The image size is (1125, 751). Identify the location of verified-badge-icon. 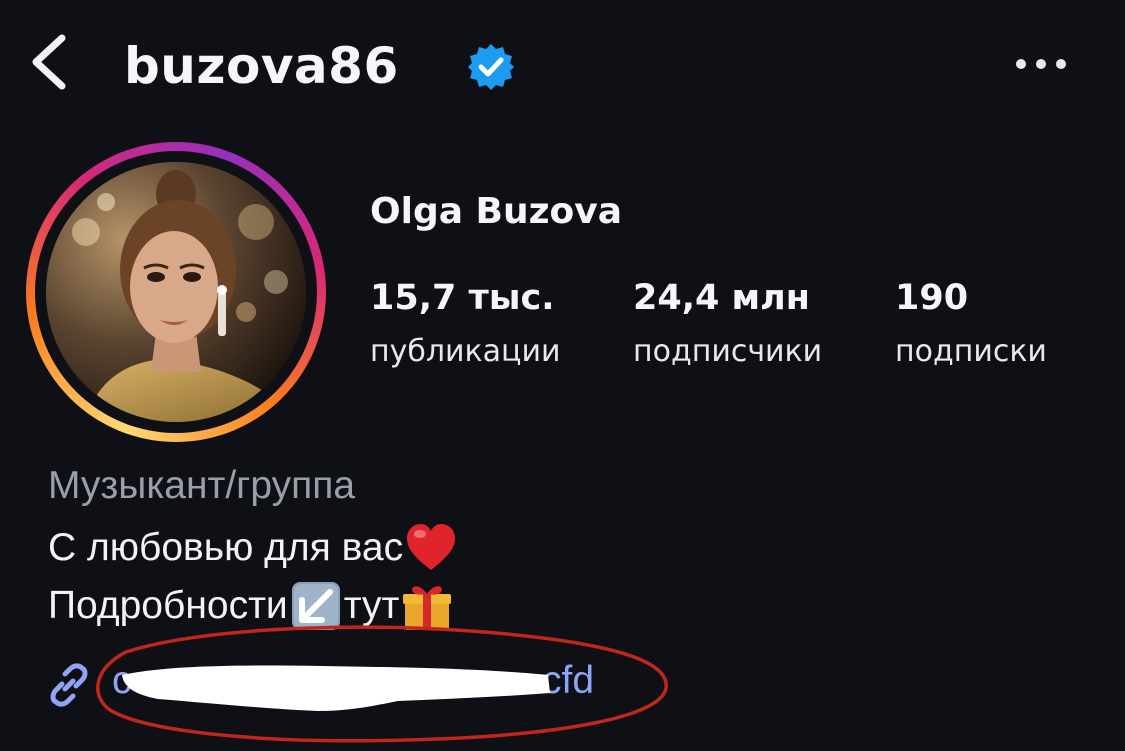
(491, 67).